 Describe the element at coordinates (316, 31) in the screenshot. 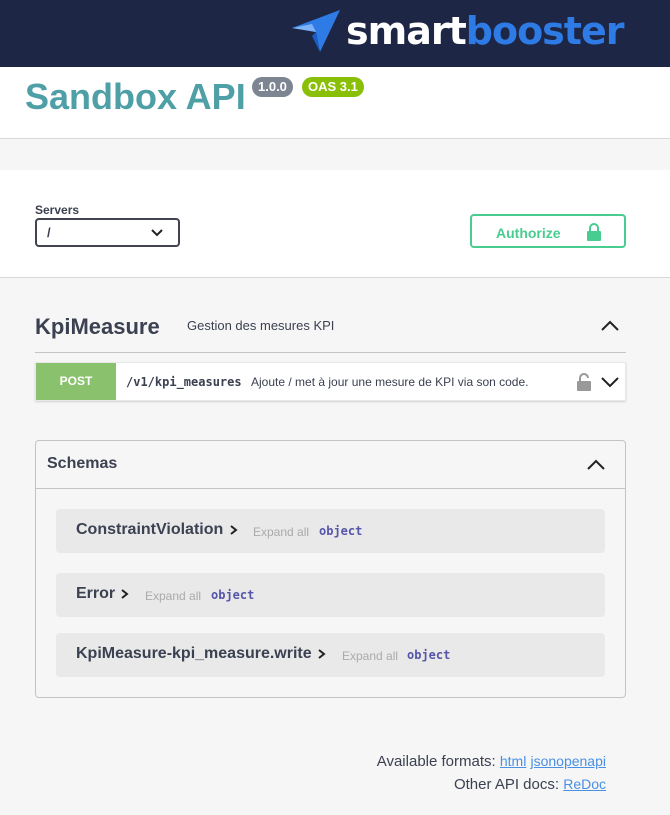

I see `paper-plane-icon` at that location.